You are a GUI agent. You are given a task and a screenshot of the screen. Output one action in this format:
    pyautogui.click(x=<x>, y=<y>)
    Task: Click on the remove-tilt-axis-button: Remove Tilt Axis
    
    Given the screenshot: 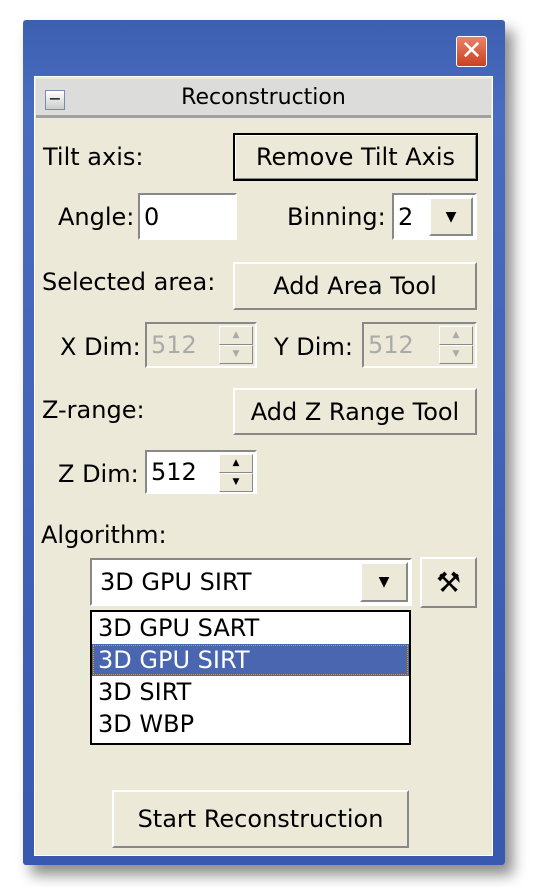 What is the action you would take?
    pyautogui.click(x=355, y=157)
    